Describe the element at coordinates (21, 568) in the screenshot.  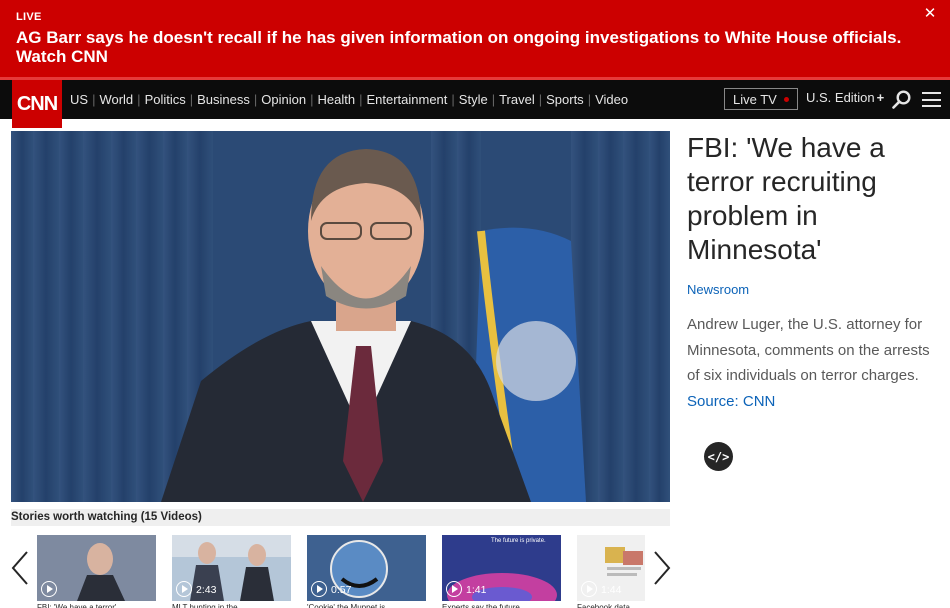
I see `chevron-left-icon` at that location.